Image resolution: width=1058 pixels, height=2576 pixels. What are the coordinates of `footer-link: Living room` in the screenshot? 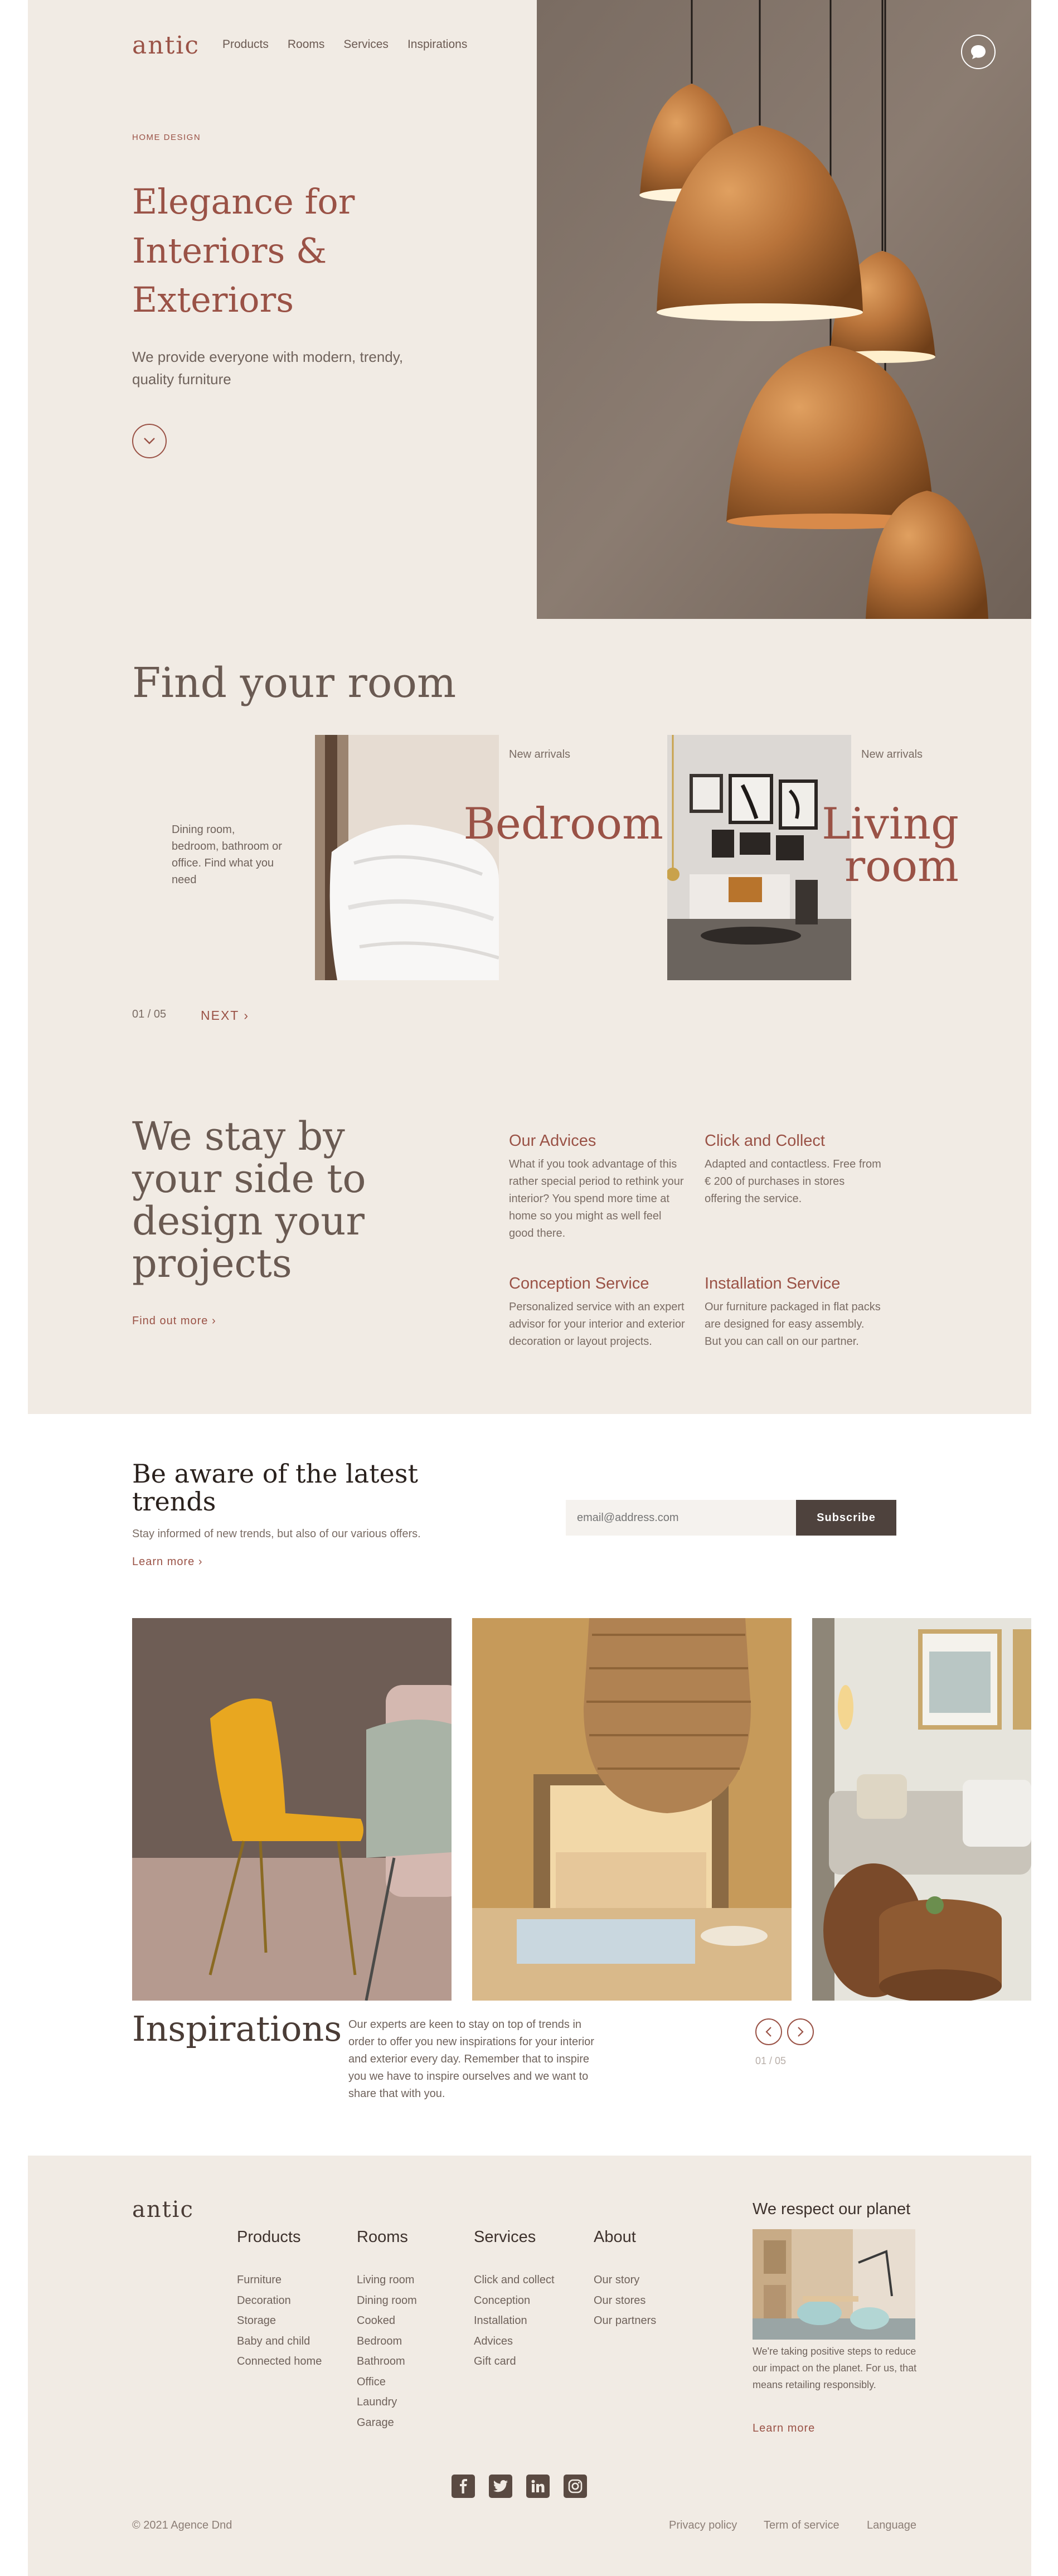 It's located at (387, 2280).